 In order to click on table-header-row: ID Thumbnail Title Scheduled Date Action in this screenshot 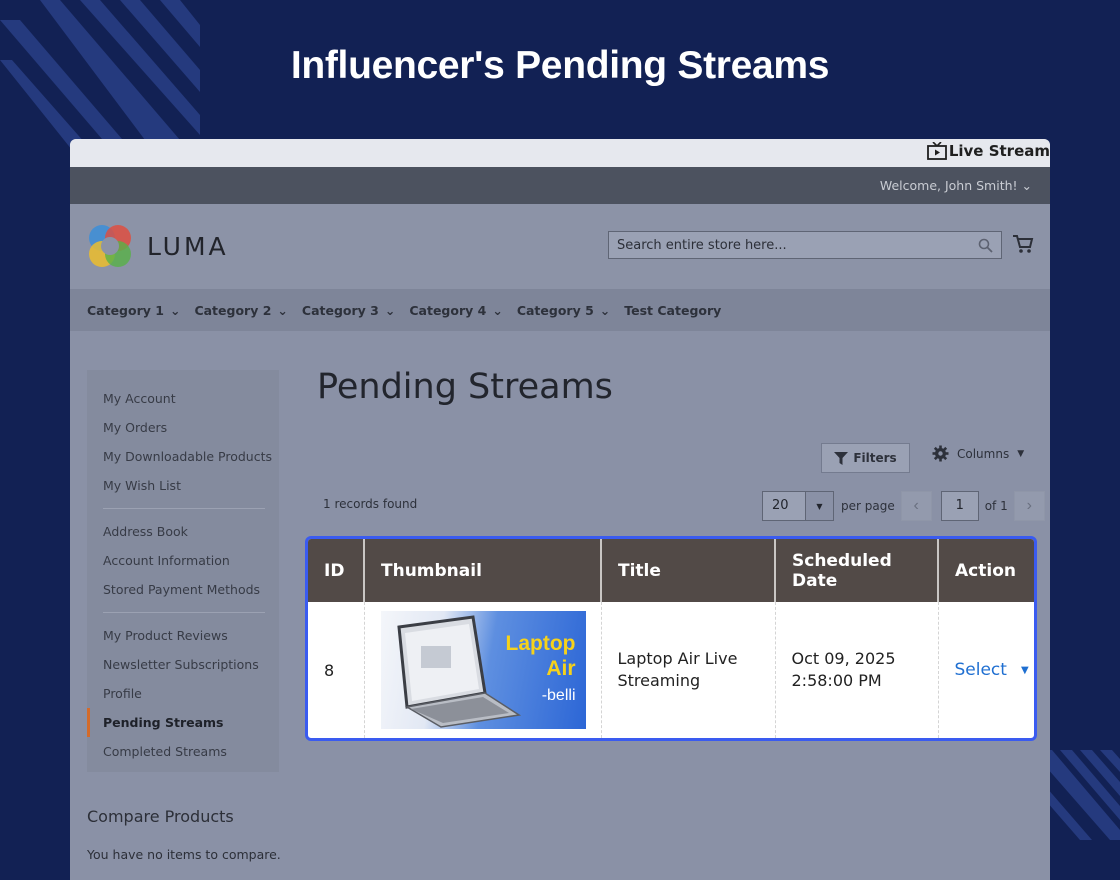, I will do `click(671, 570)`.